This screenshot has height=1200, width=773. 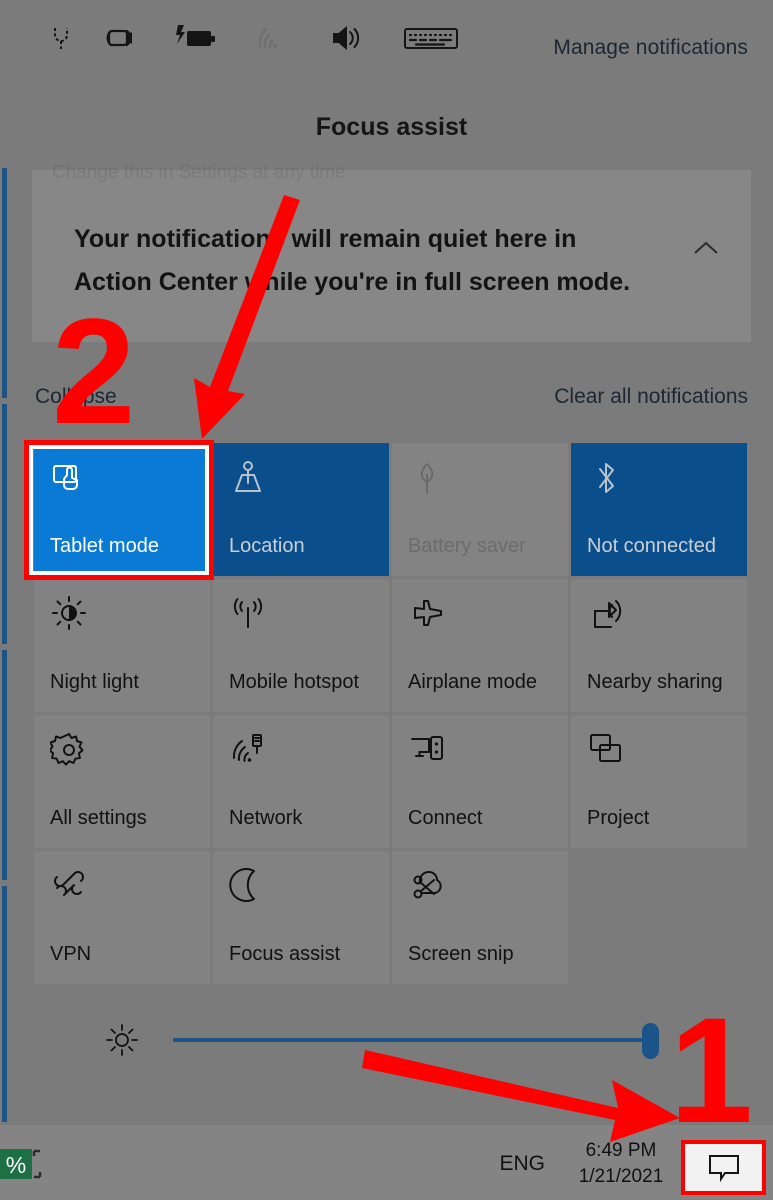 I want to click on quick-action-tile-label: Location, so click(x=267, y=546).